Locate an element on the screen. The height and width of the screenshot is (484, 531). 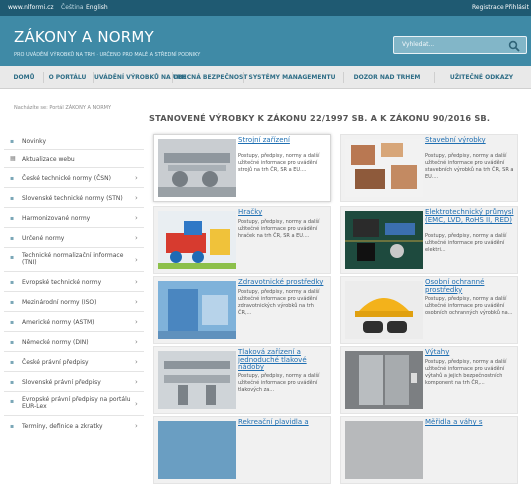
search-icon is located at coordinates (514, 46).